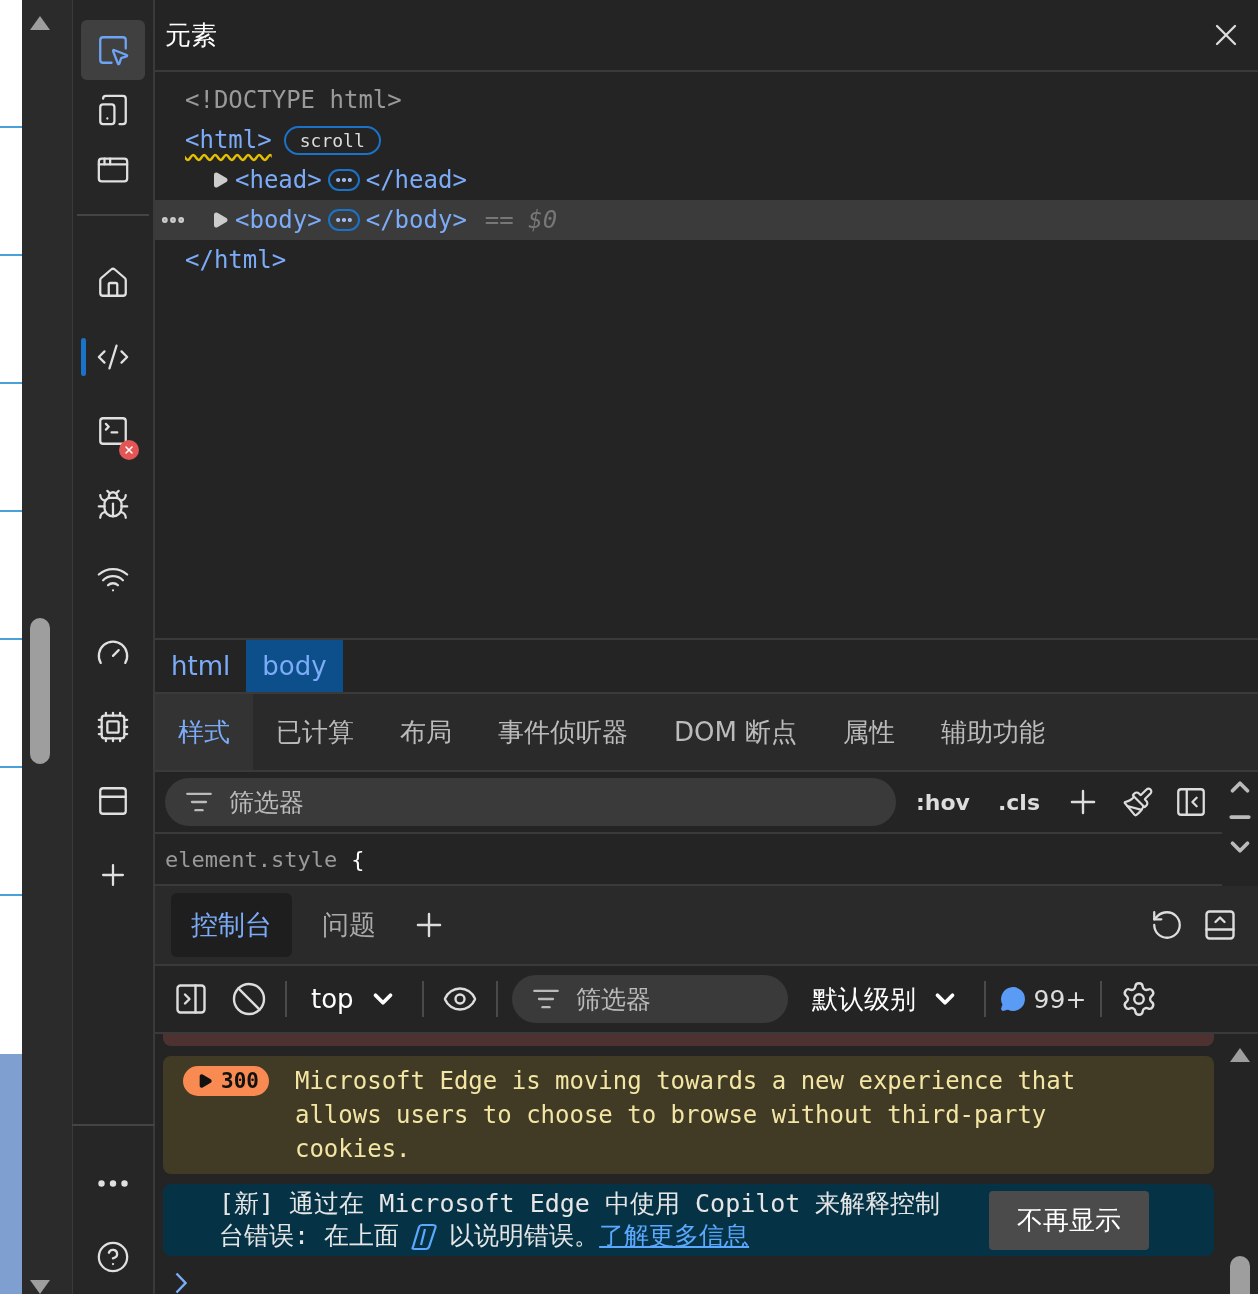 The width and height of the screenshot is (1258, 1294). I want to click on inspect-button, so click(113, 50).